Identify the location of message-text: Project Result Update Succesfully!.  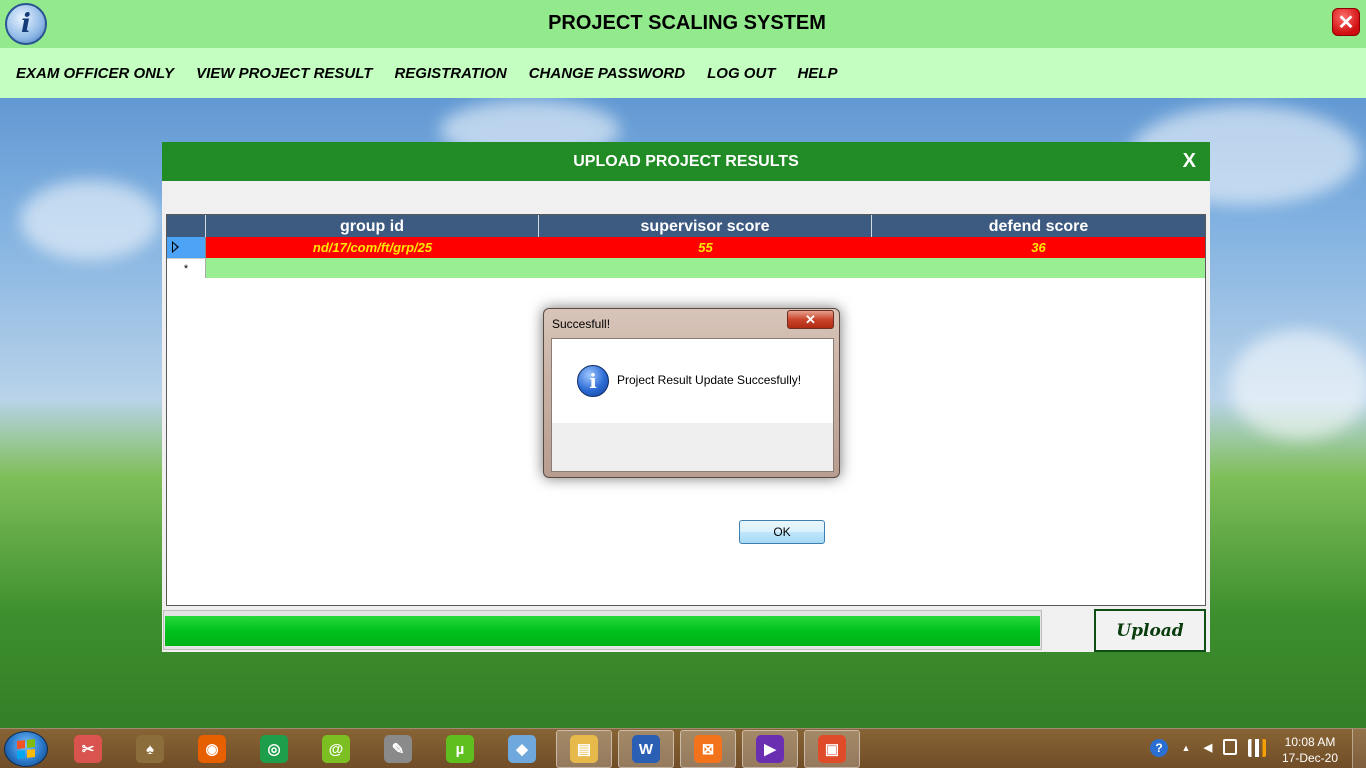
(709, 380).